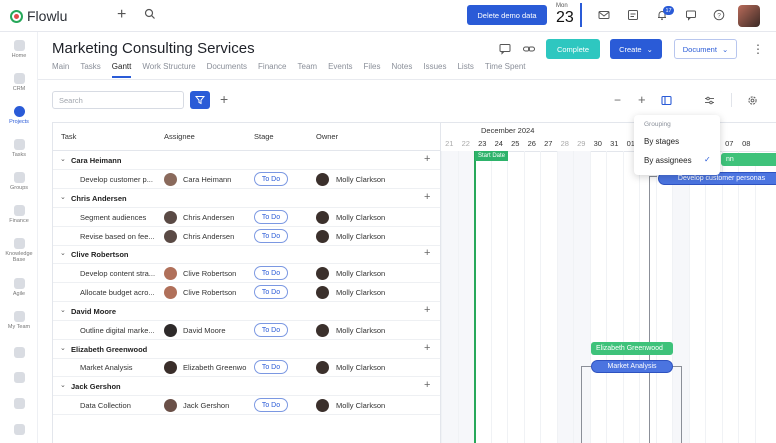  Describe the element at coordinates (168, 70) in the screenshot. I see `tab-work-structure: Work Structure` at that location.